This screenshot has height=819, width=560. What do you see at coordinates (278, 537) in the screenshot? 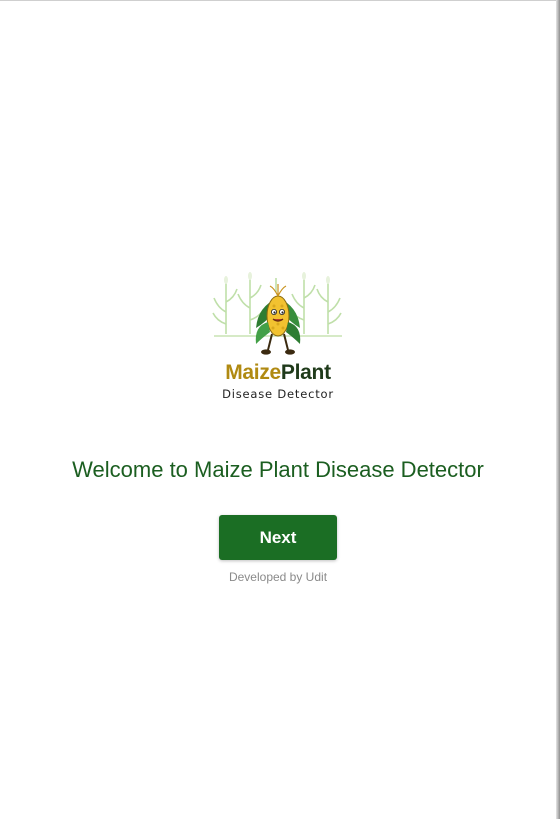
I see `next-button: Next` at bounding box center [278, 537].